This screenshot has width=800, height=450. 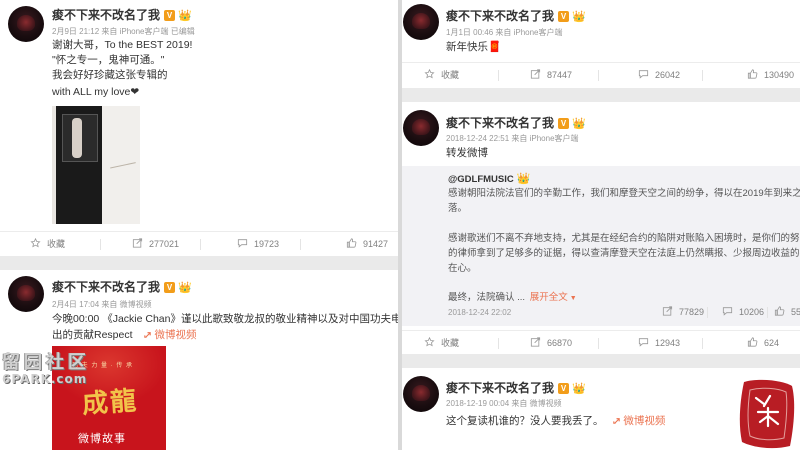 I want to click on poster-footer: 微博故事, so click(x=102, y=439).